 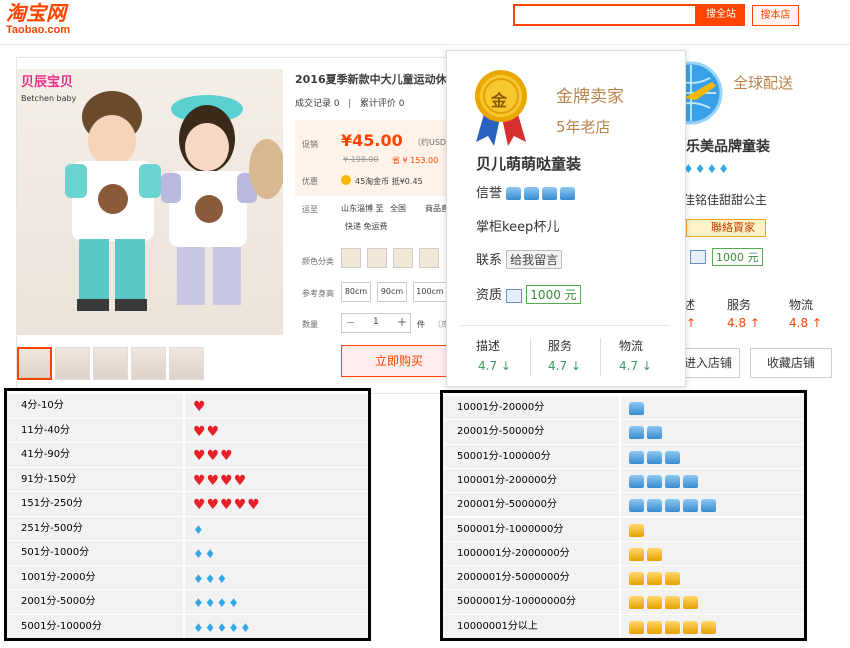 What do you see at coordinates (565, 325) in the screenshot?
I see `popup-divider` at bounding box center [565, 325].